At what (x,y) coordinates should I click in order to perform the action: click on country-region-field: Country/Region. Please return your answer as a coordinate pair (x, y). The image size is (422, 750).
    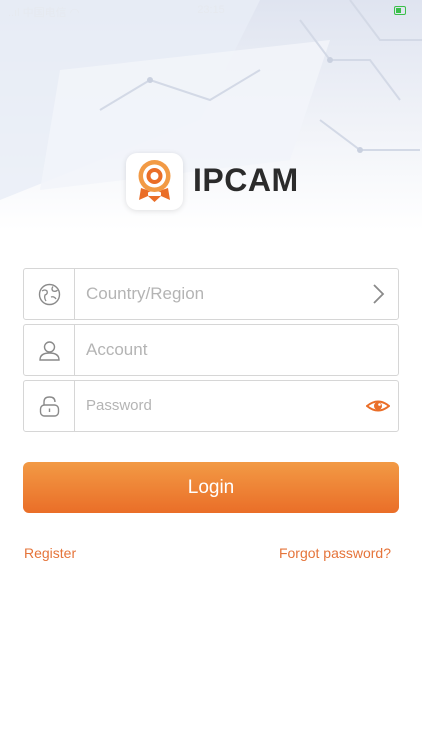
    Looking at the image, I should click on (211, 294).